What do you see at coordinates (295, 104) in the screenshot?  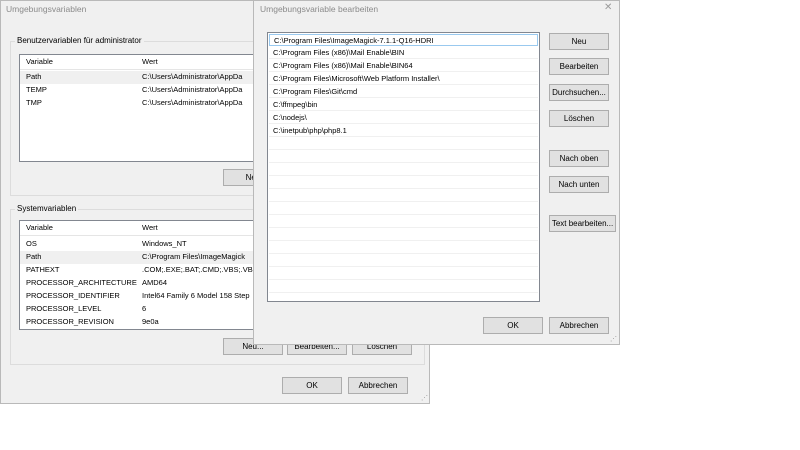 I see `path-entry: C:\ffmpeg\bin` at bounding box center [295, 104].